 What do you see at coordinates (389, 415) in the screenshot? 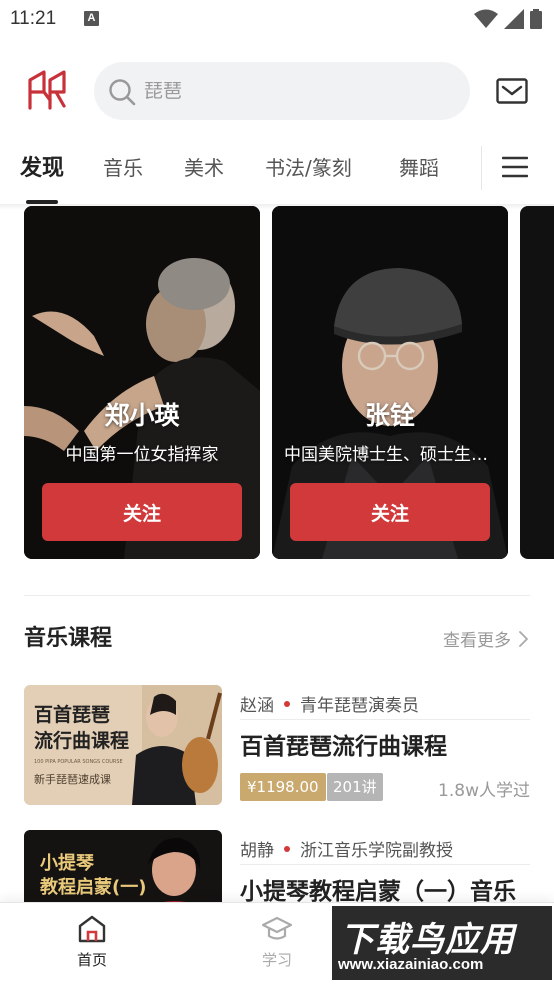
I see `teacher-name: 张铨` at bounding box center [389, 415].